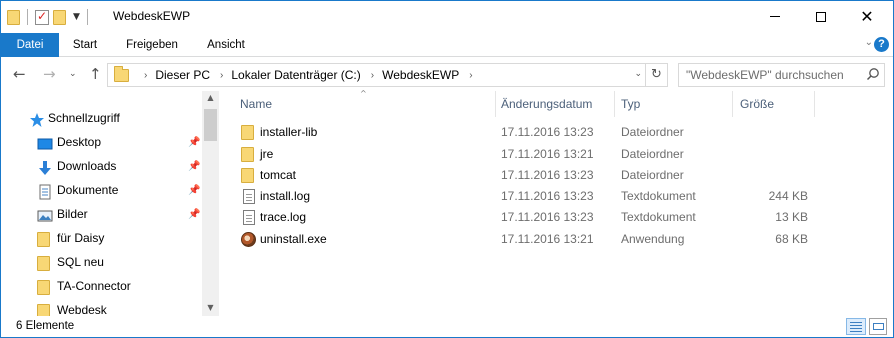  Describe the element at coordinates (821, 16) in the screenshot. I see `maximize-button` at that location.